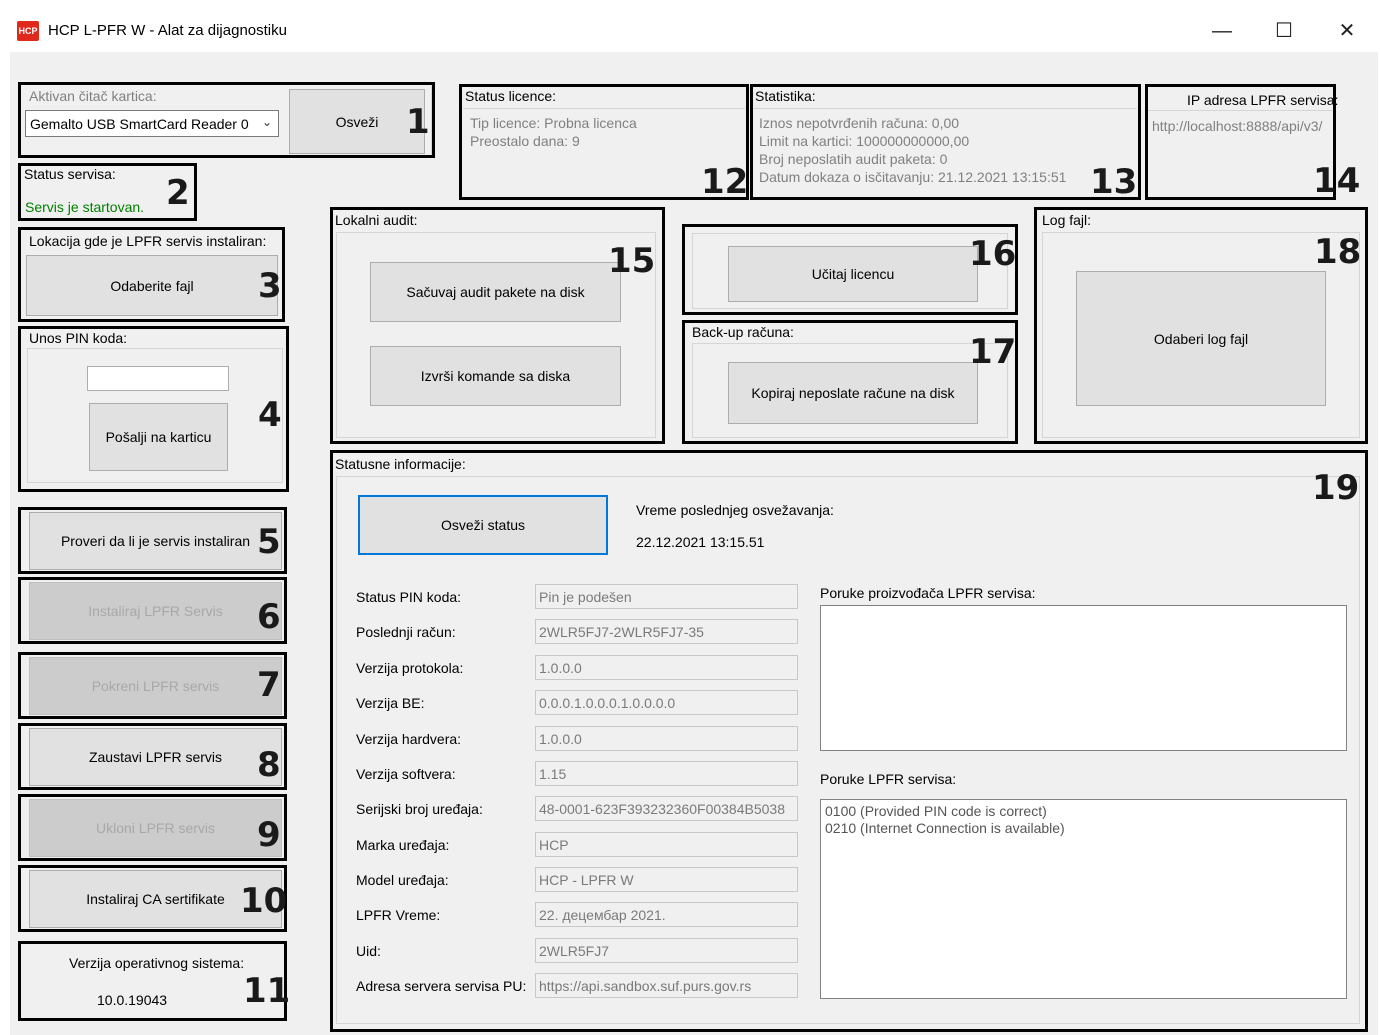 The width and height of the screenshot is (1380, 1035). Describe the element at coordinates (1284, 31) in the screenshot. I see `maximize-button: ☐` at that location.